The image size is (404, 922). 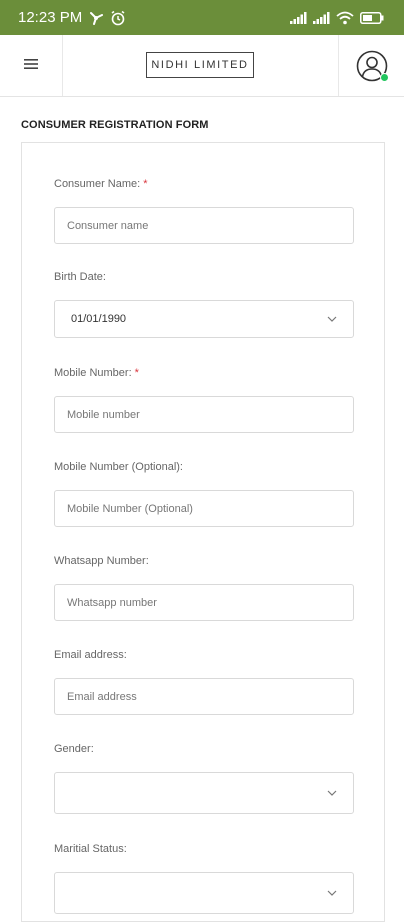 What do you see at coordinates (202, 17) in the screenshot?
I see `status-bar: 12:23 PM` at bounding box center [202, 17].